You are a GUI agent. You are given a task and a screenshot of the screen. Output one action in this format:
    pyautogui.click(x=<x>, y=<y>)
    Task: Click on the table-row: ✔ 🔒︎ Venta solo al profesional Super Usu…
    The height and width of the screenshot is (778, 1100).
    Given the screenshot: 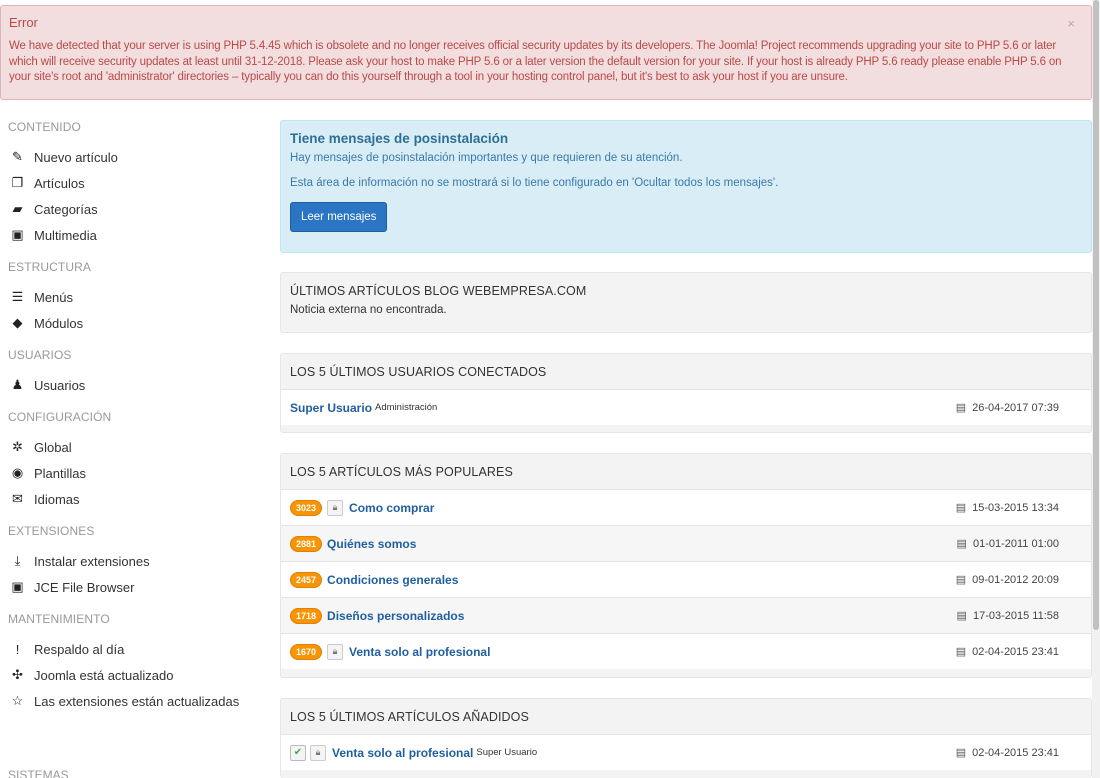 What is the action you would take?
    pyautogui.click(x=686, y=752)
    